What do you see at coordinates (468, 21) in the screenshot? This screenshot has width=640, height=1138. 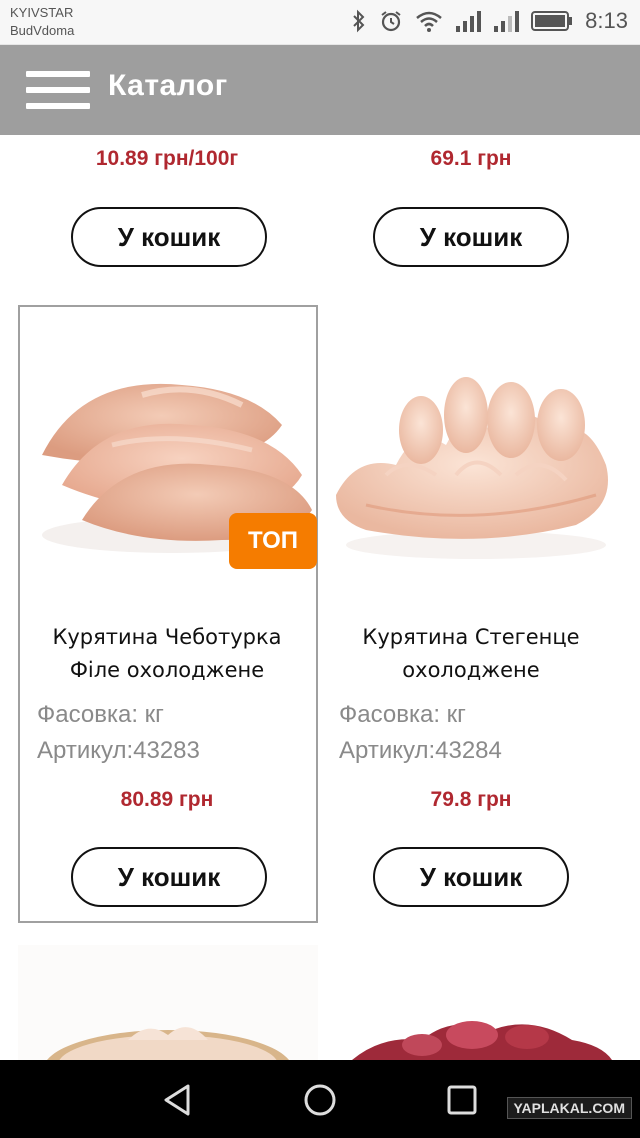 I see `signal-icon` at bounding box center [468, 21].